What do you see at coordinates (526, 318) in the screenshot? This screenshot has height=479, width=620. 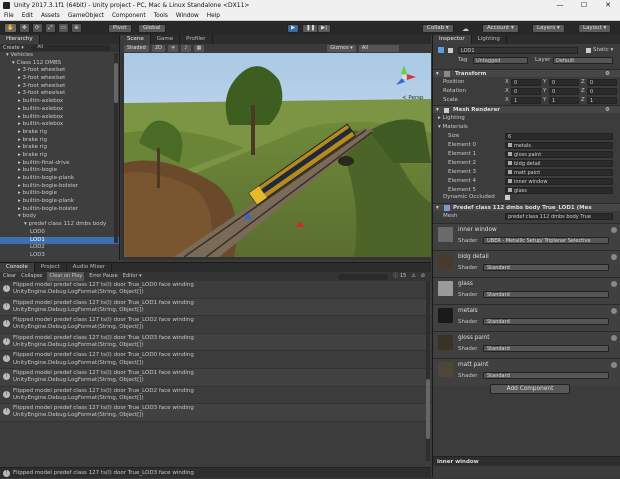 I see `material-card: metals Shader Standard` at bounding box center [526, 318].